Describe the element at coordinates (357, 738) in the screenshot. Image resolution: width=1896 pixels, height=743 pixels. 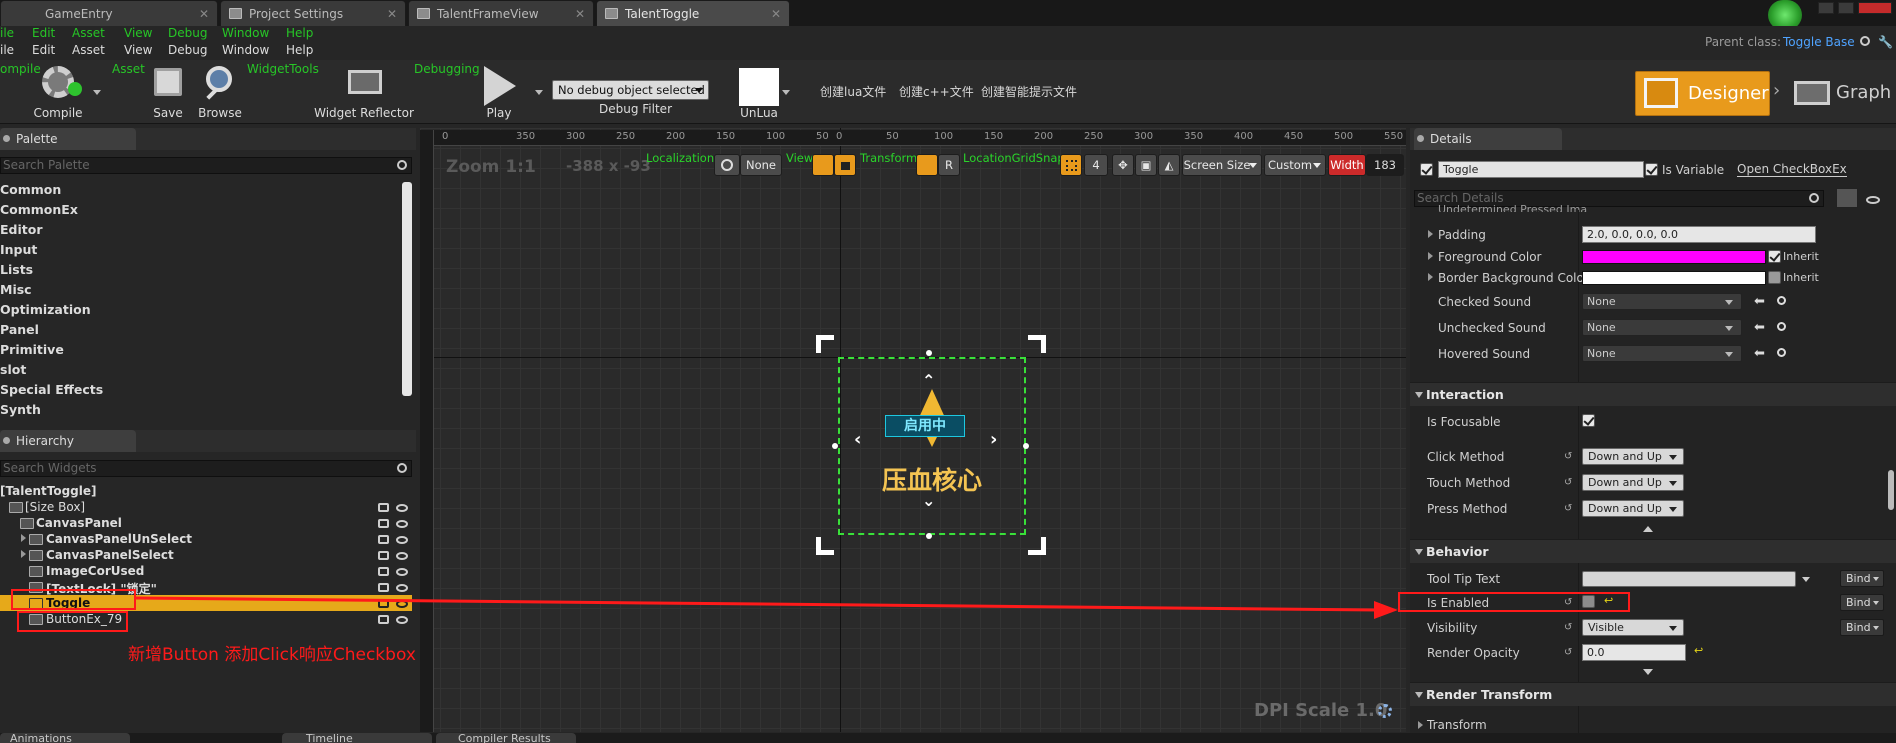
I see `tab-timeline: Timeline` at that location.